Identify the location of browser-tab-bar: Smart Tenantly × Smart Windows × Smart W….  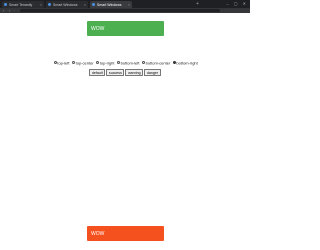
(125, 4).